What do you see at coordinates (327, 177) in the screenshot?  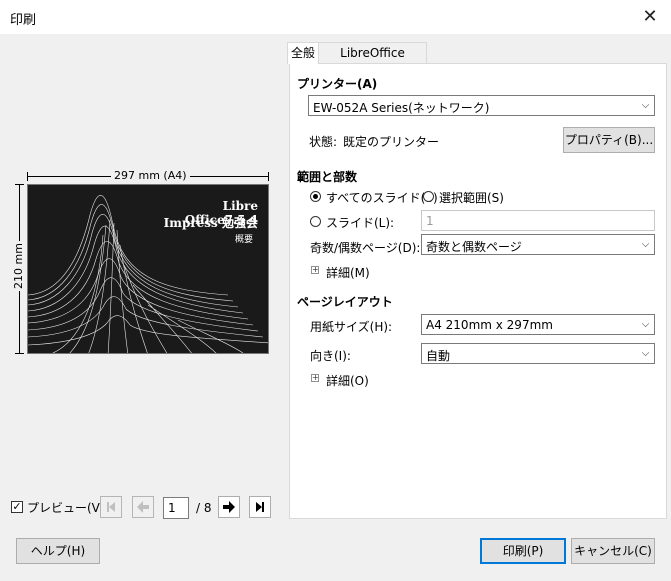 I see `range-section-title: 範囲と部数` at bounding box center [327, 177].